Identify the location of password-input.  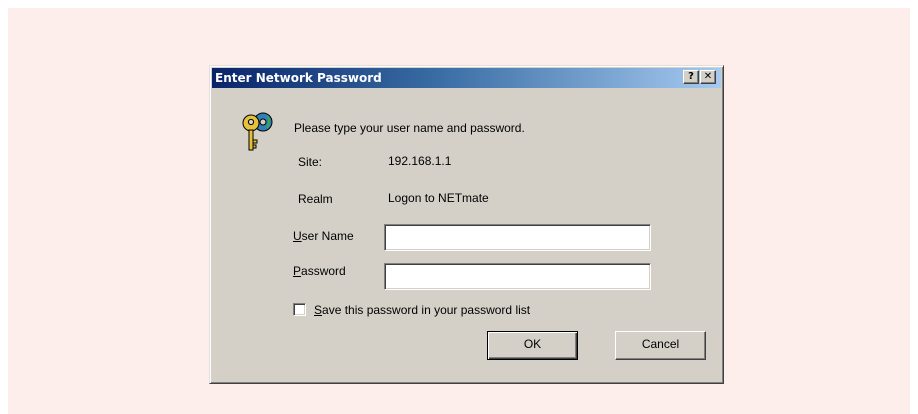
(517, 276).